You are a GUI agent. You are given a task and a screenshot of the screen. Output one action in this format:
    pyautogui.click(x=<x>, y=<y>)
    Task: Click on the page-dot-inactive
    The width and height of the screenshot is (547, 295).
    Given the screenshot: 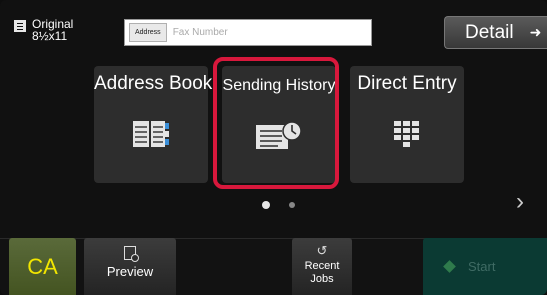 What is the action you would take?
    pyautogui.click(x=292, y=205)
    